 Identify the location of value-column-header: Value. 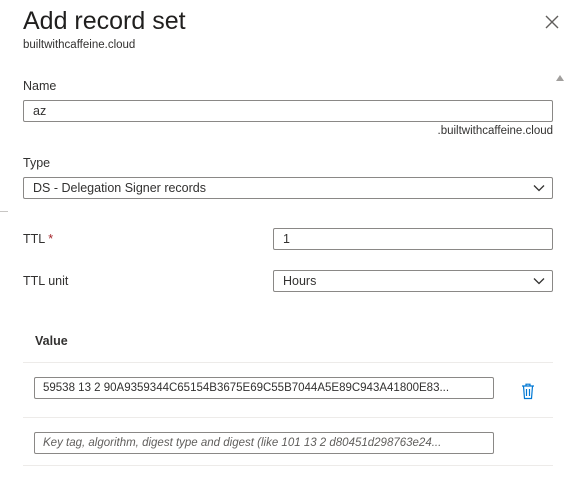
(51, 341).